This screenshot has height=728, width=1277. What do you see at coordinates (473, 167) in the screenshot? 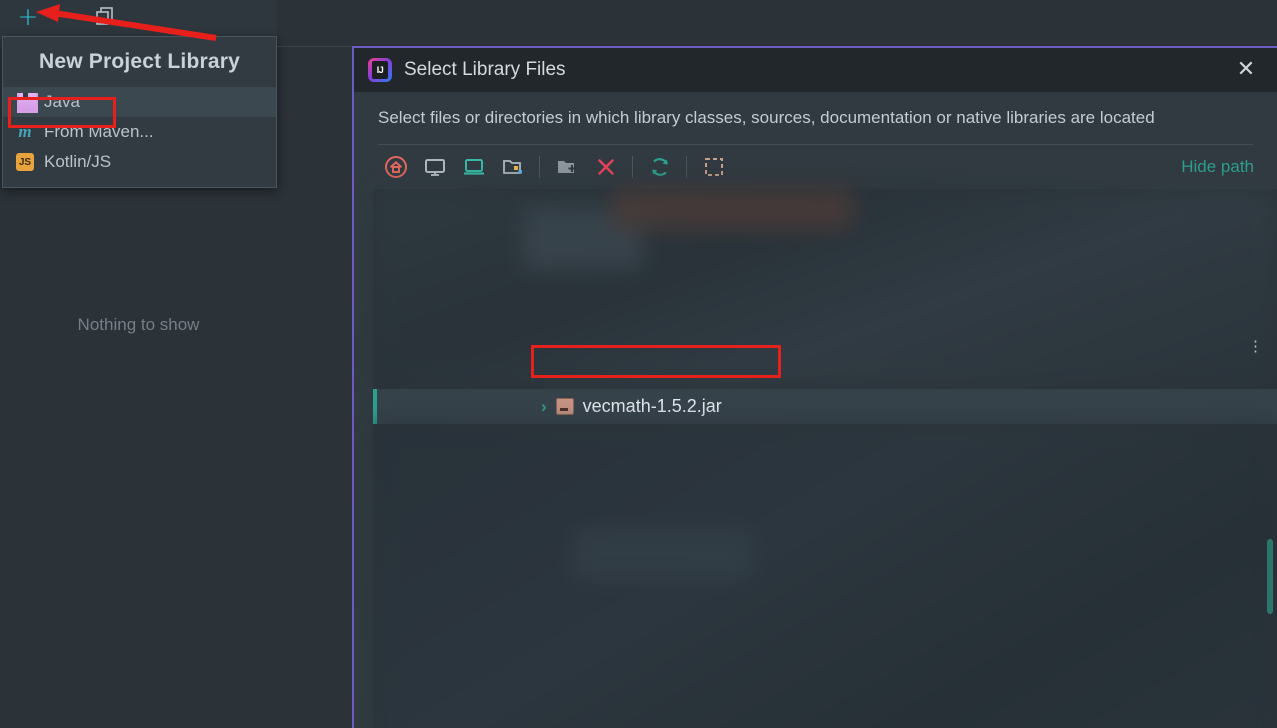
I see `laptop-icon` at bounding box center [473, 167].